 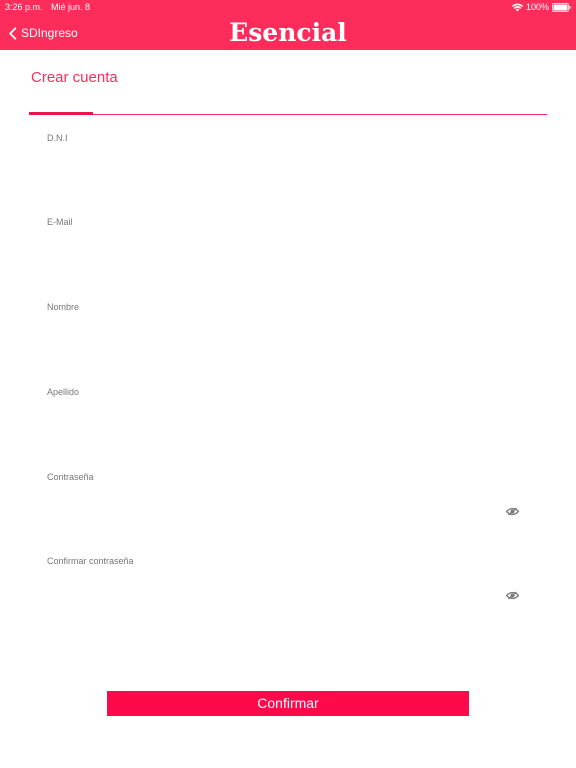 I want to click on confirm-password-label: Confirmar contraseña, so click(x=90, y=561).